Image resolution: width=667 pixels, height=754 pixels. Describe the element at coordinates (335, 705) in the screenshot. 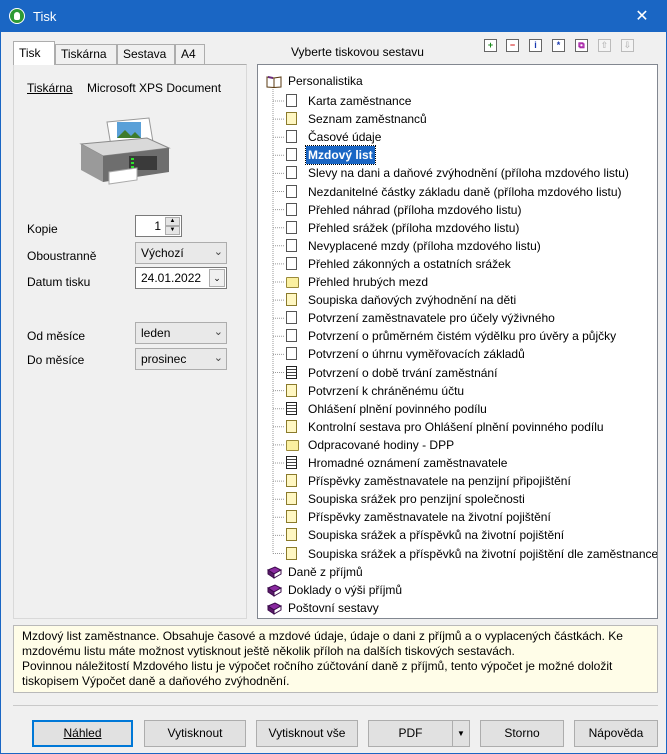

I see `divider` at that location.